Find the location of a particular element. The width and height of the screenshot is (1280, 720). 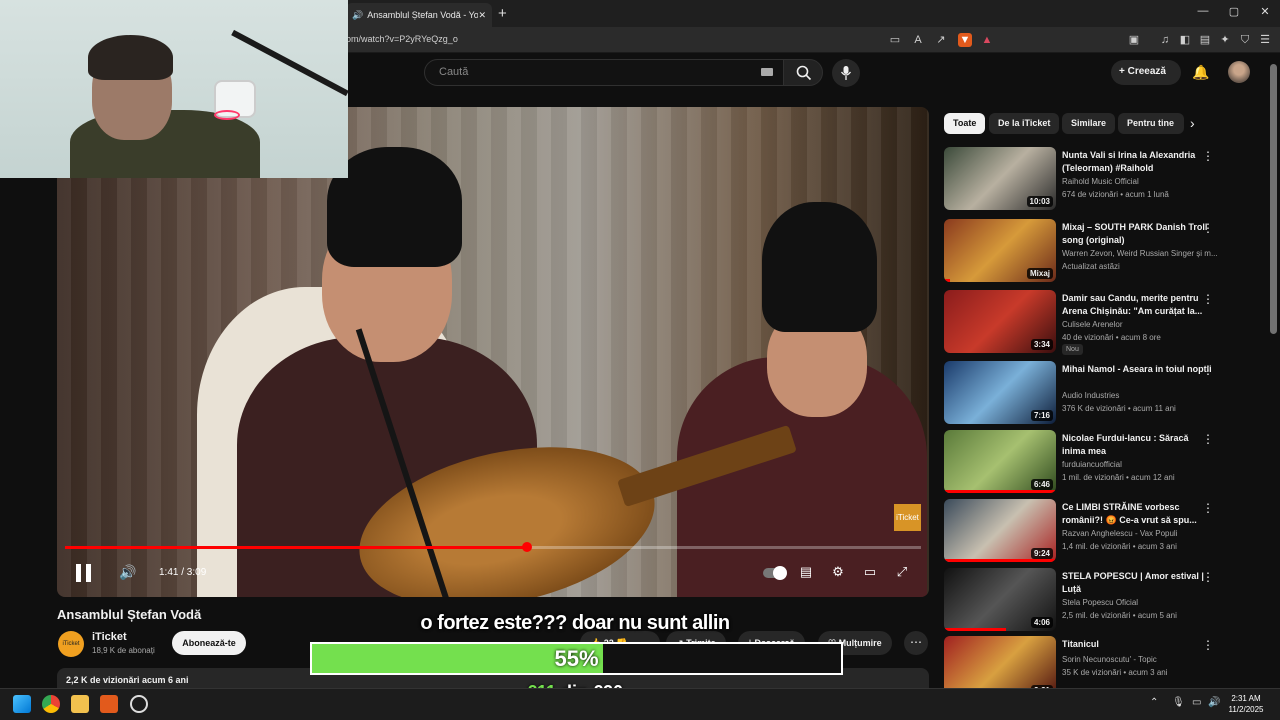

tray-chevron-icon: ⌃ is located at coordinates (1154, 702).